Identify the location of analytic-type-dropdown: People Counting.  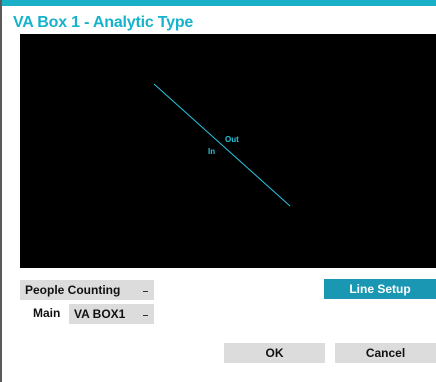
(87, 290).